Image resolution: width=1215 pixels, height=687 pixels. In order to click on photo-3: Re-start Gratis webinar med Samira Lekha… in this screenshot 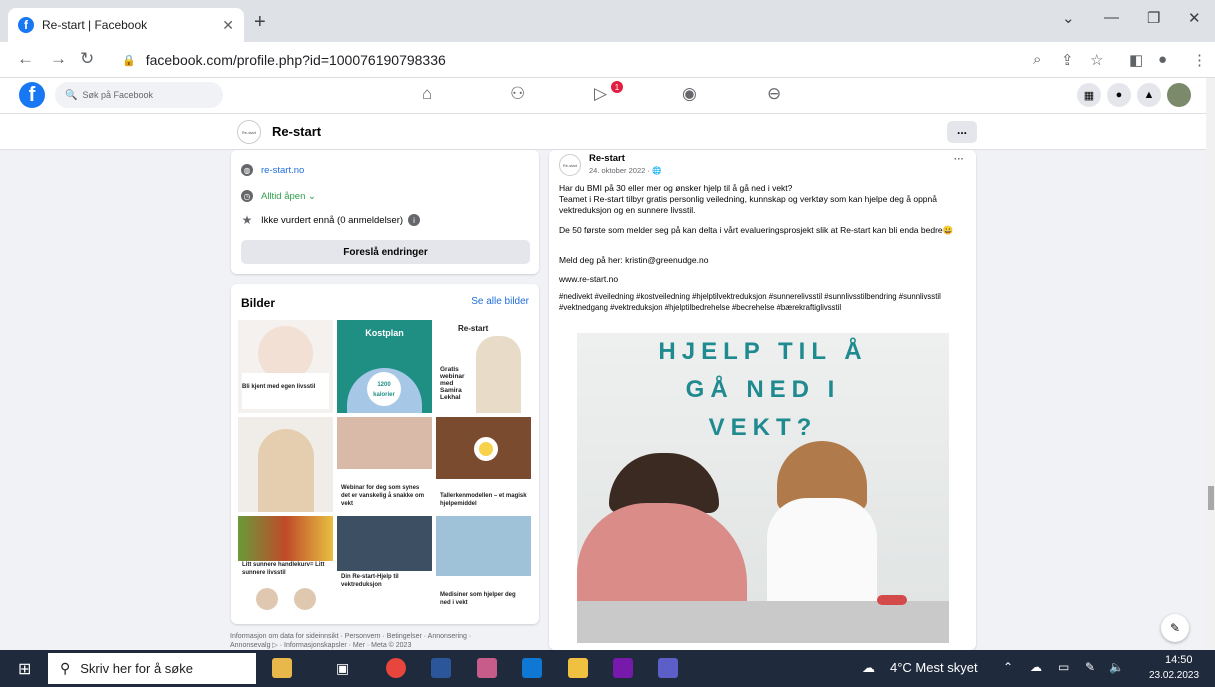, I will do `click(483, 366)`.